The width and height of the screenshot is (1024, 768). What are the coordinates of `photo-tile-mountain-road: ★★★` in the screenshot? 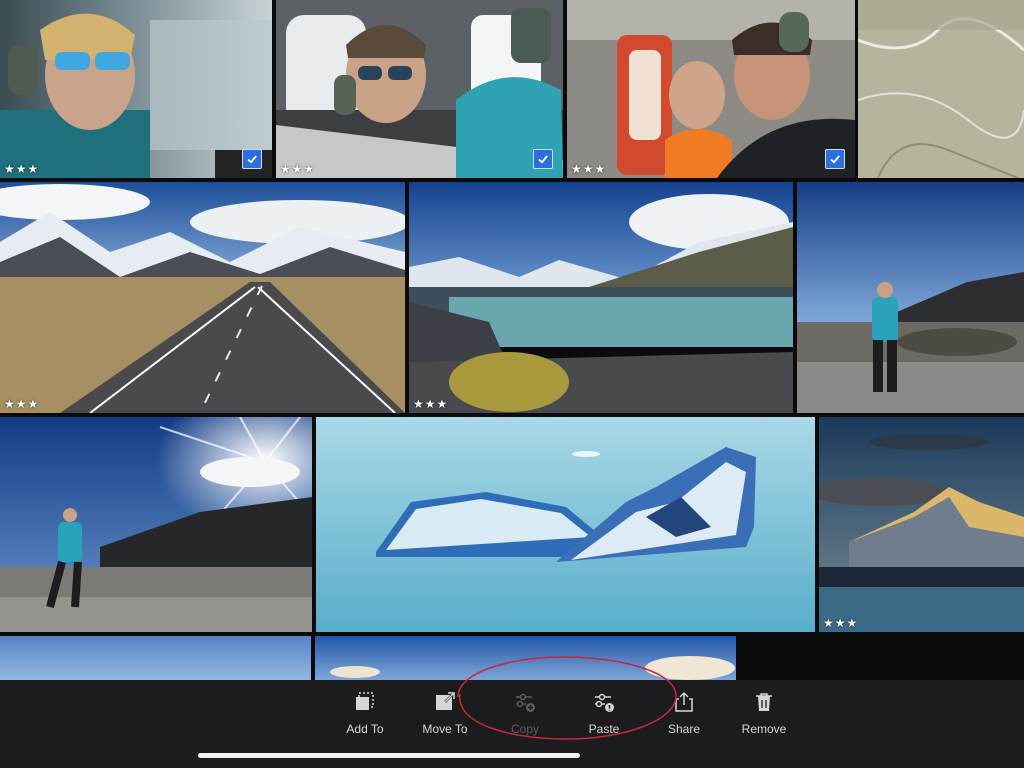 It's located at (202, 297).